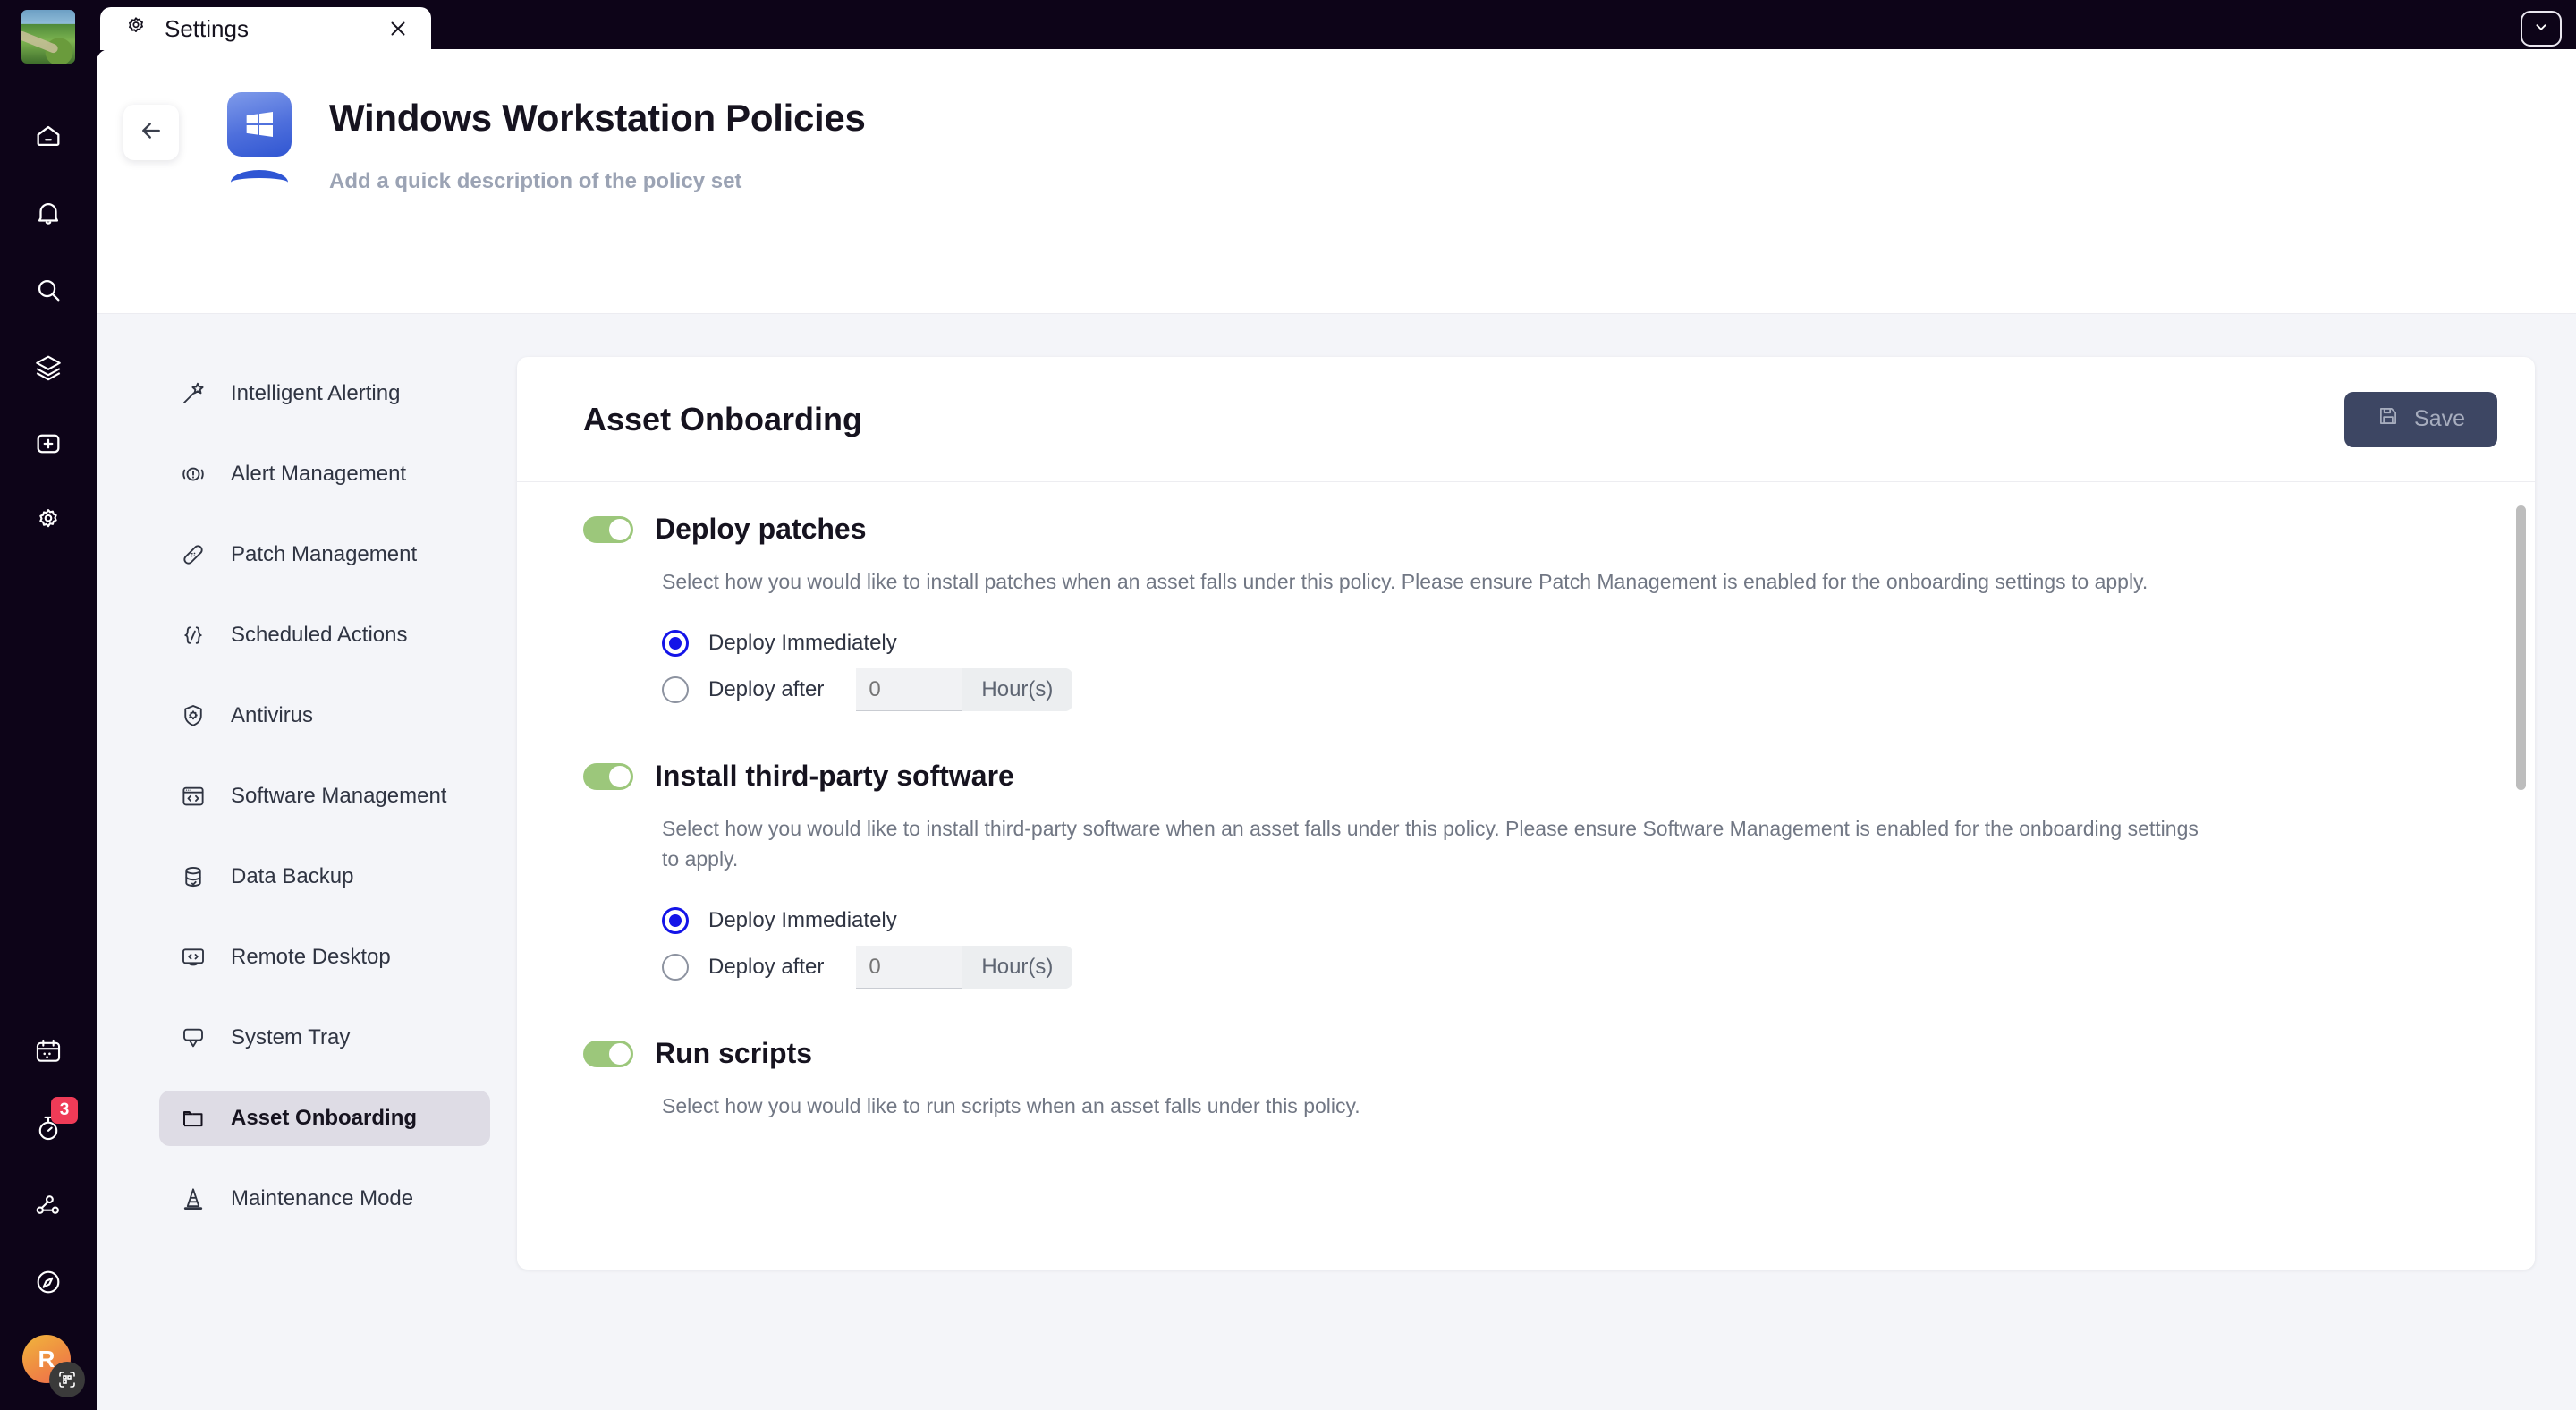 Image resolution: width=2576 pixels, height=1410 pixels. I want to click on rail-item-calendar, so click(48, 1052).